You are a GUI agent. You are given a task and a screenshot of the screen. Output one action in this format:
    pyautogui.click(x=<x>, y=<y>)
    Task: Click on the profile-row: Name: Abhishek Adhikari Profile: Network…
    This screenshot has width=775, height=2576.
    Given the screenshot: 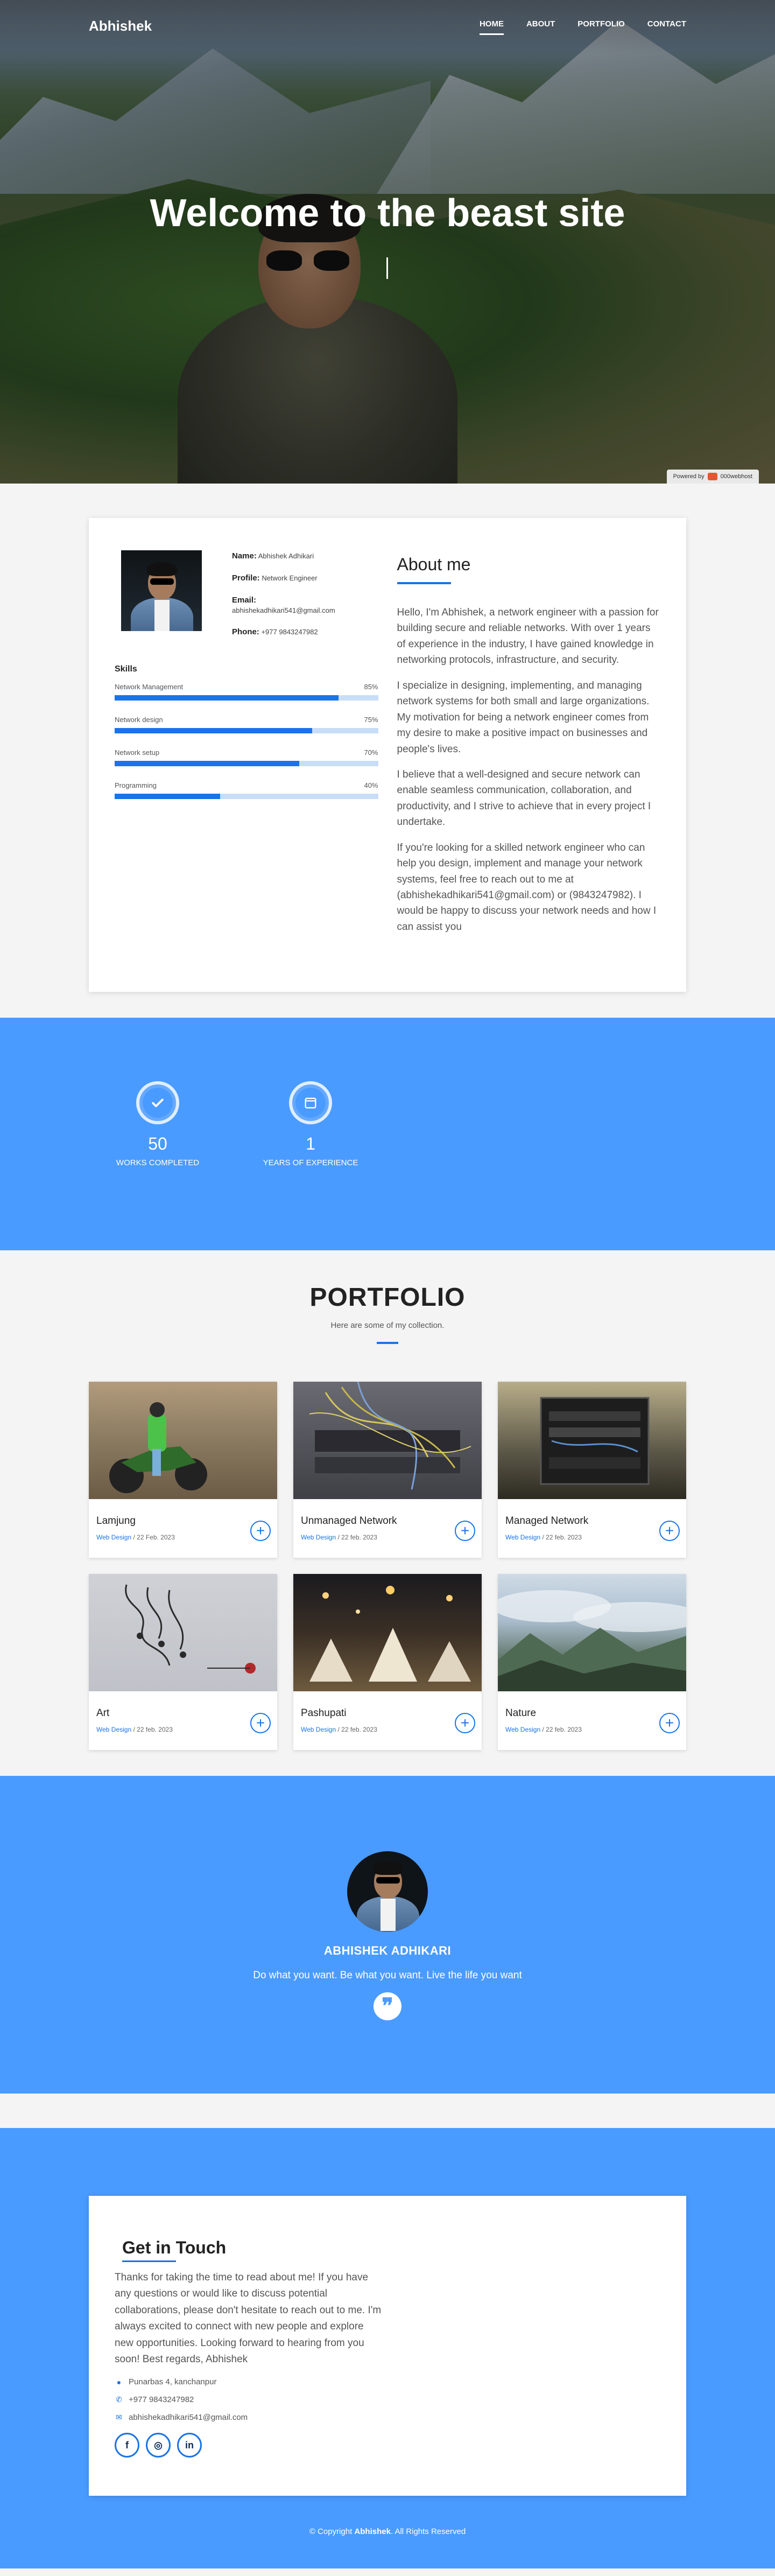 What is the action you would take?
    pyautogui.click(x=246, y=599)
    